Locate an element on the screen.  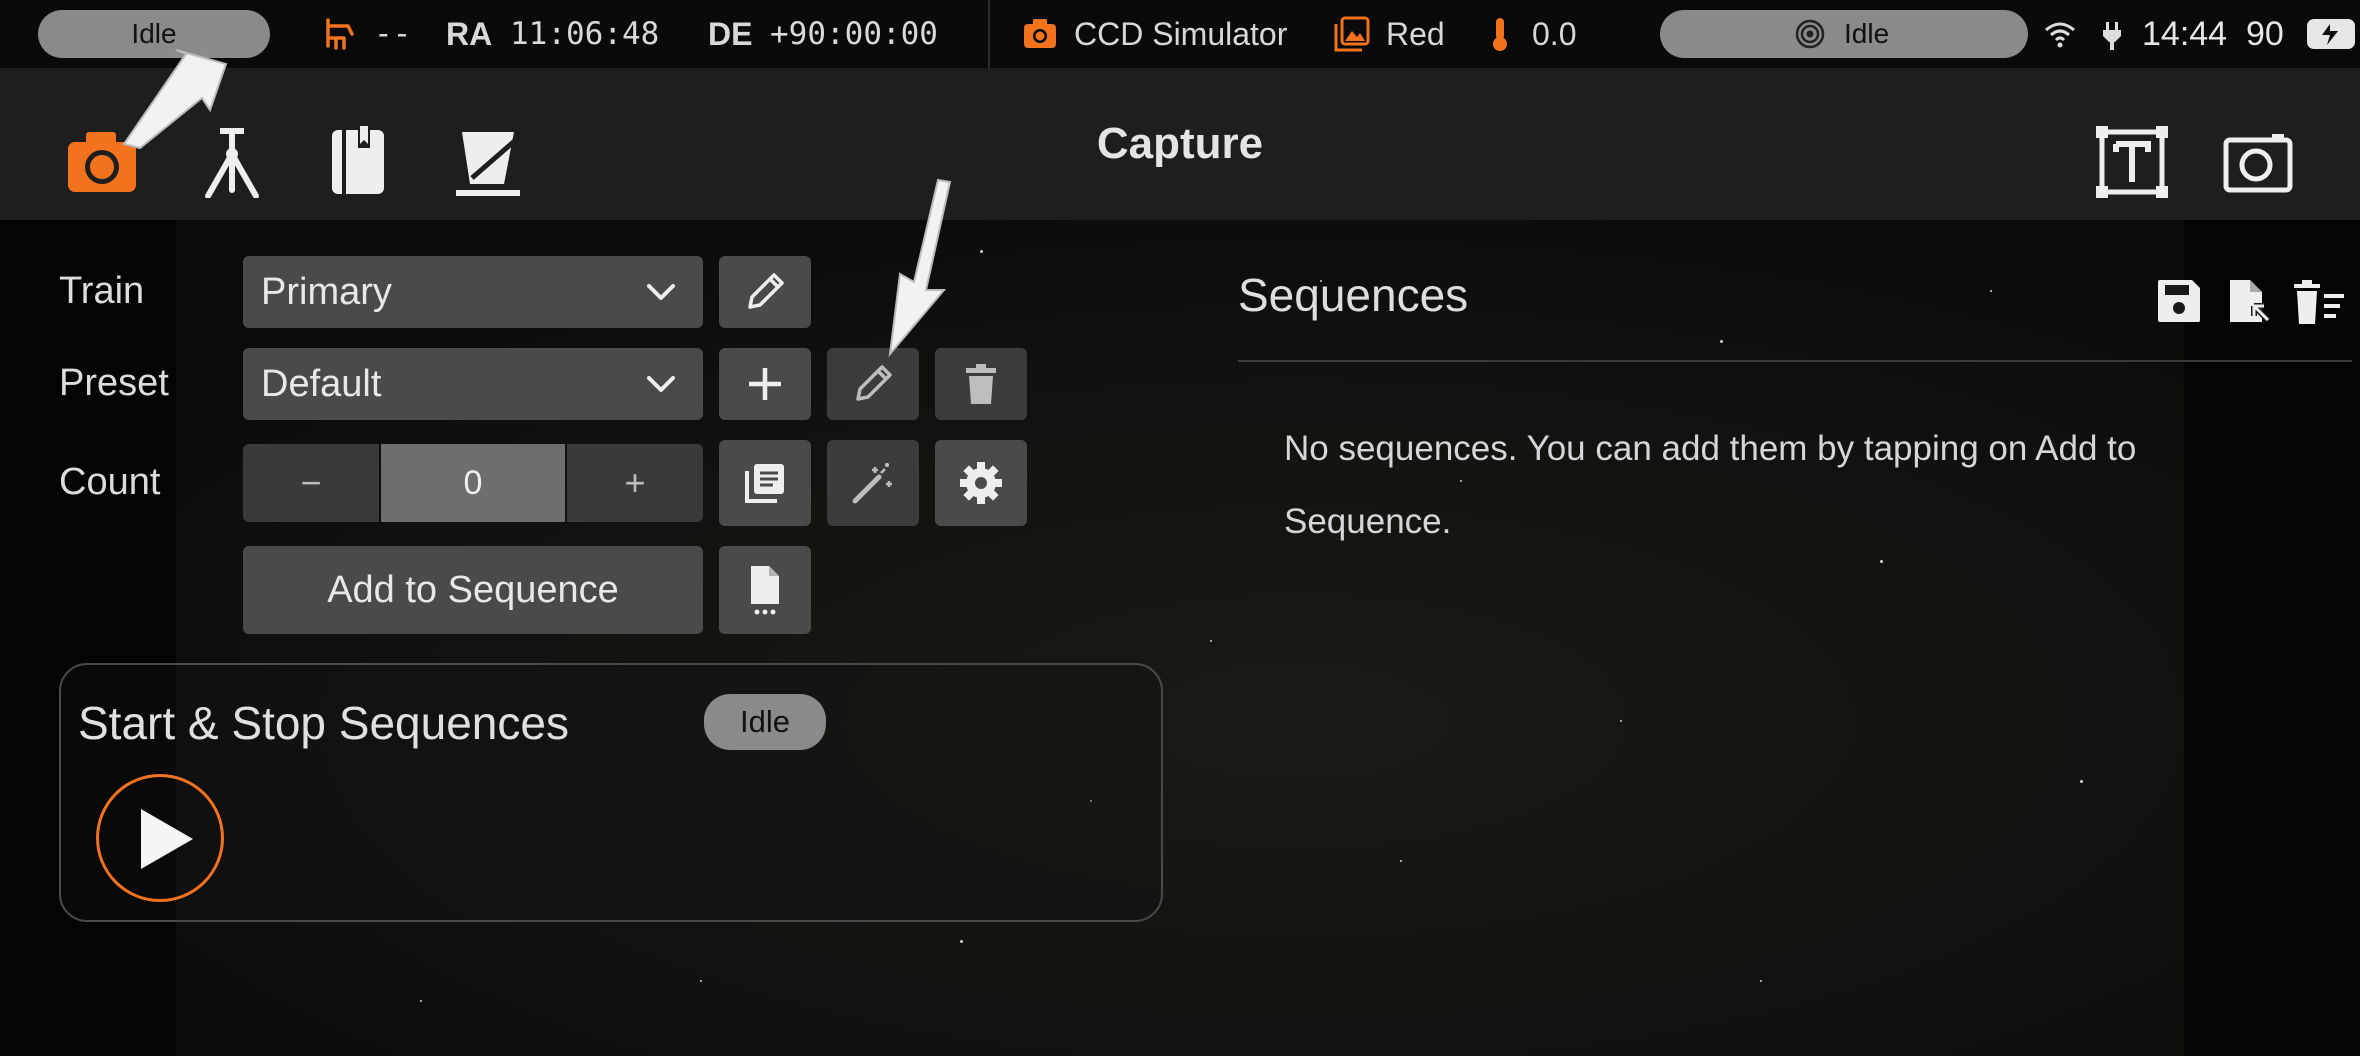
clock: 14:44 is located at coordinates (2185, 34).